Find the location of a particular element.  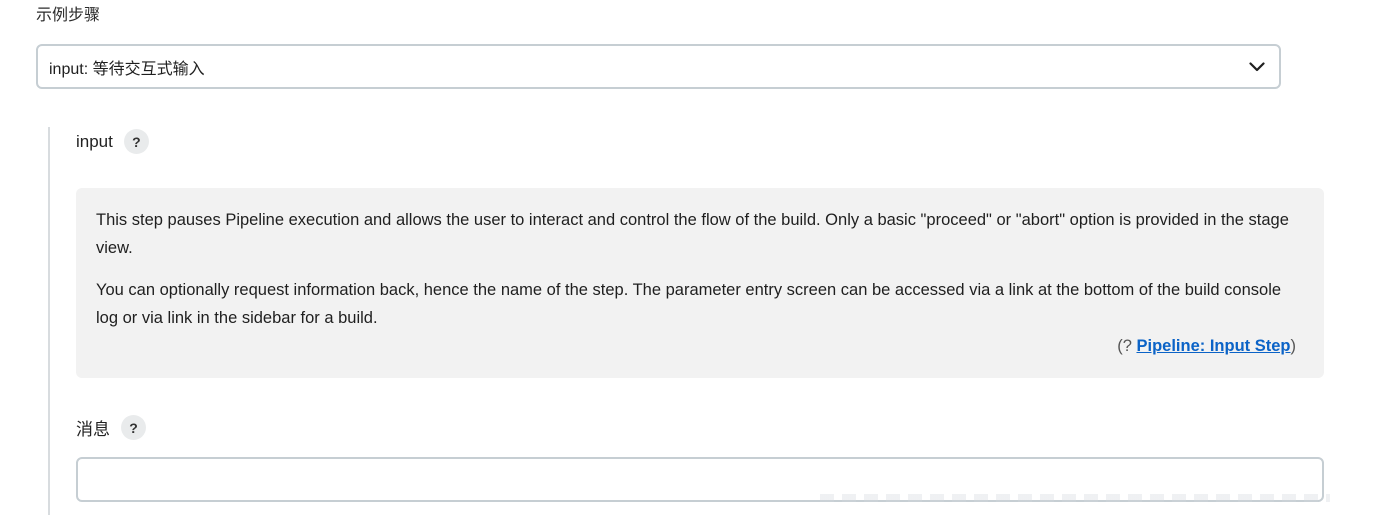

message-field-header: 消息 ? is located at coordinates (111, 427).